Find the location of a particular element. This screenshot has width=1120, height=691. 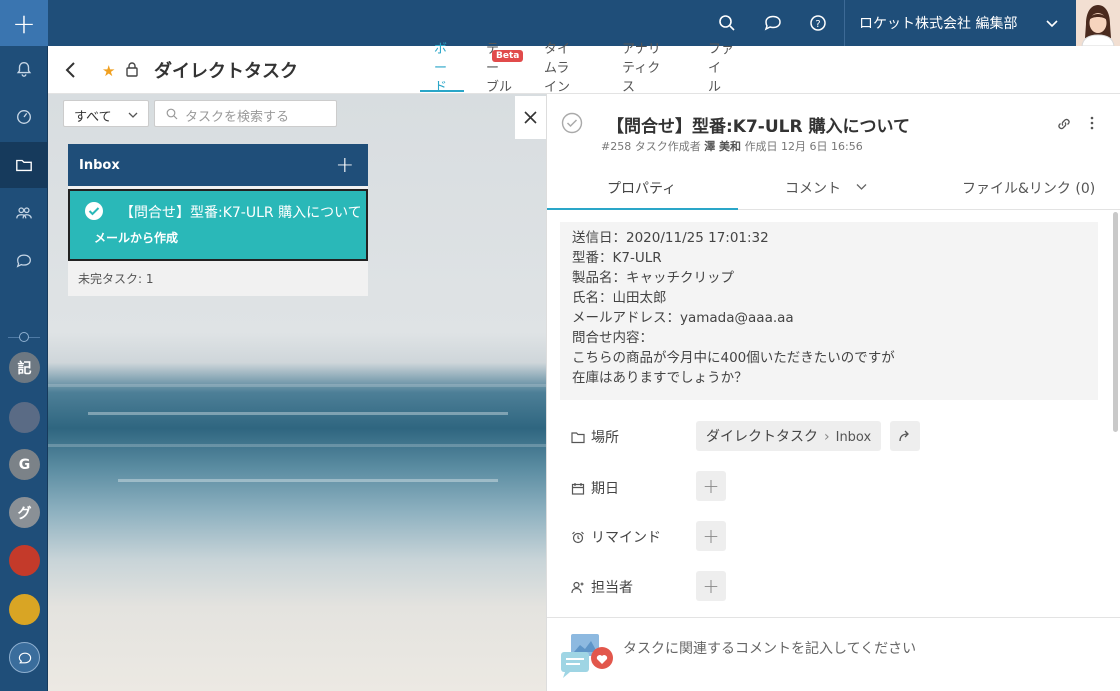

description-line: 在庫はありますでしょうか？ is located at coordinates (660, 378).